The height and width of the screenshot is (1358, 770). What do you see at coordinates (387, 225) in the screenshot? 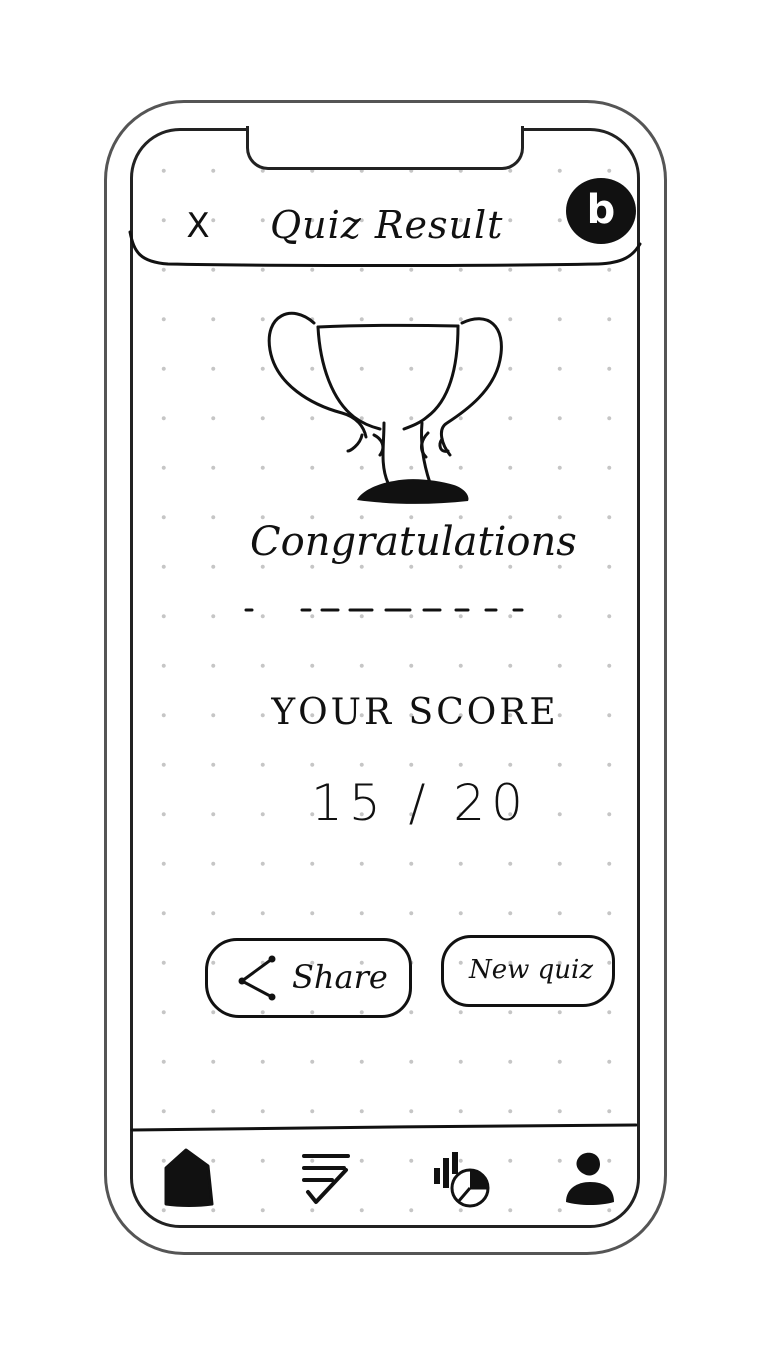
I see `page-title: Quiz Result` at bounding box center [387, 225].